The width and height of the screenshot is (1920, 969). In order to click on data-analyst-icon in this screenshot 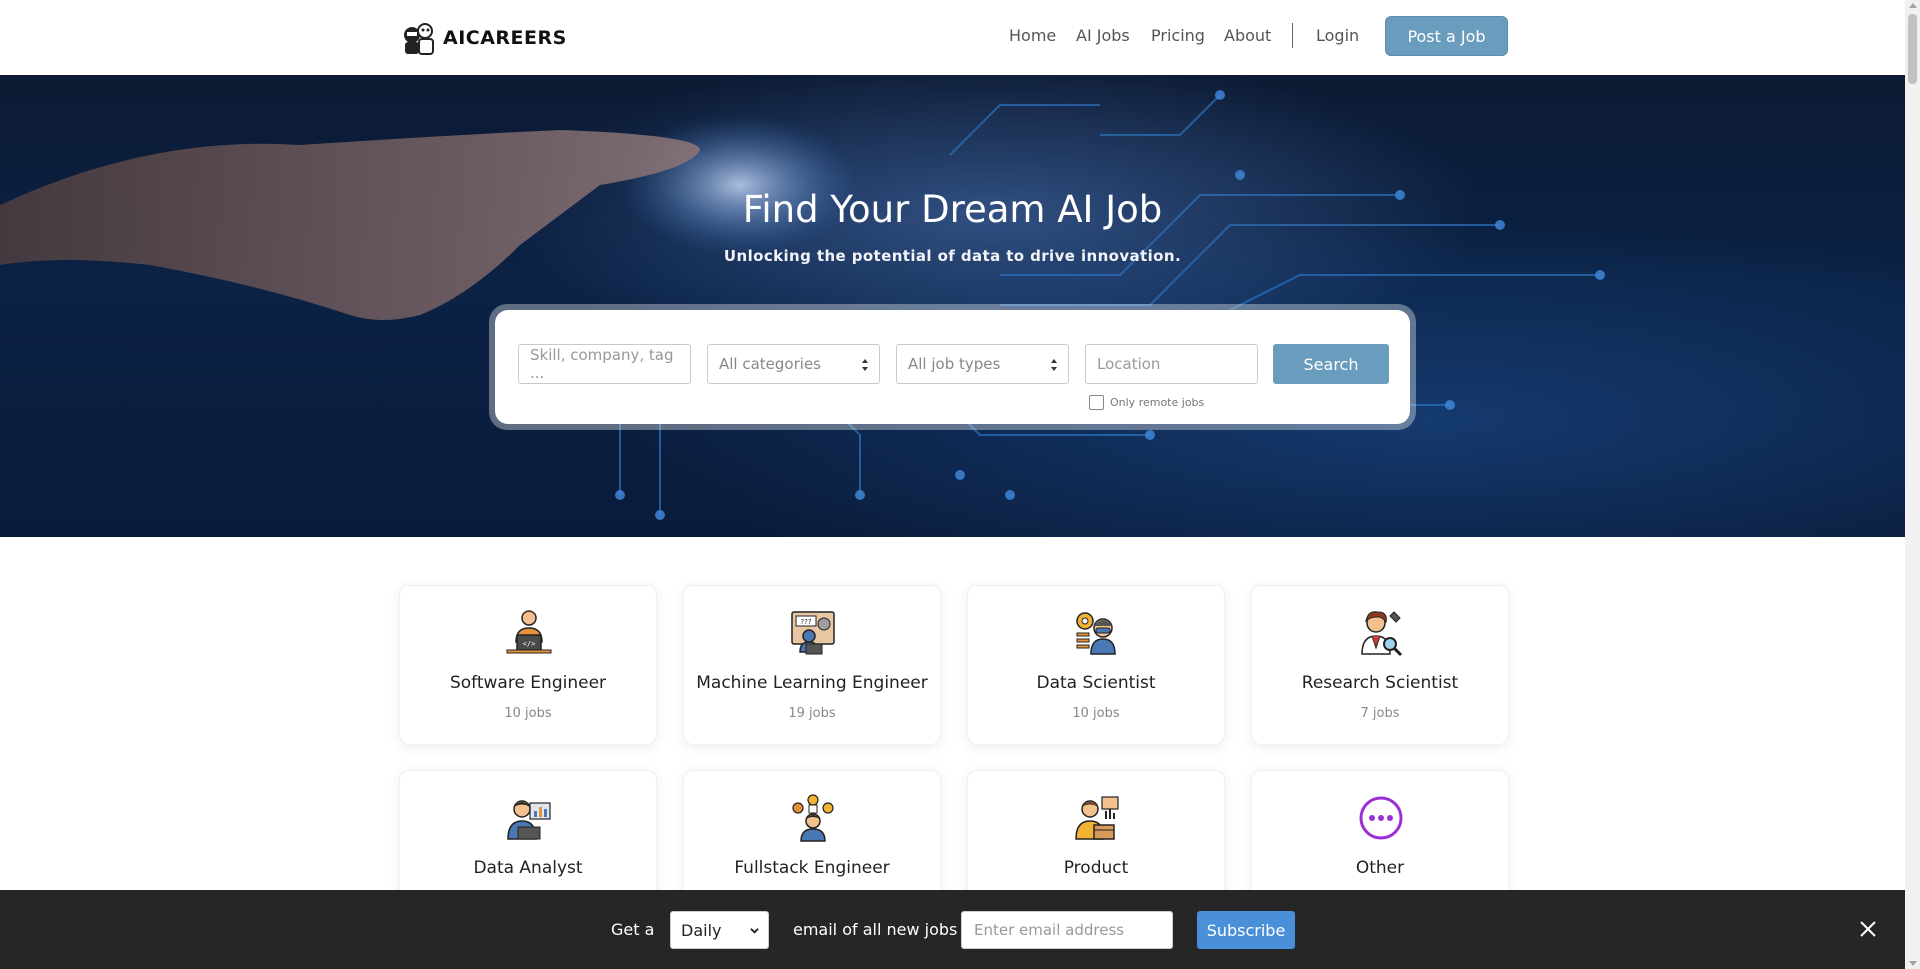, I will do `click(529, 820)`.